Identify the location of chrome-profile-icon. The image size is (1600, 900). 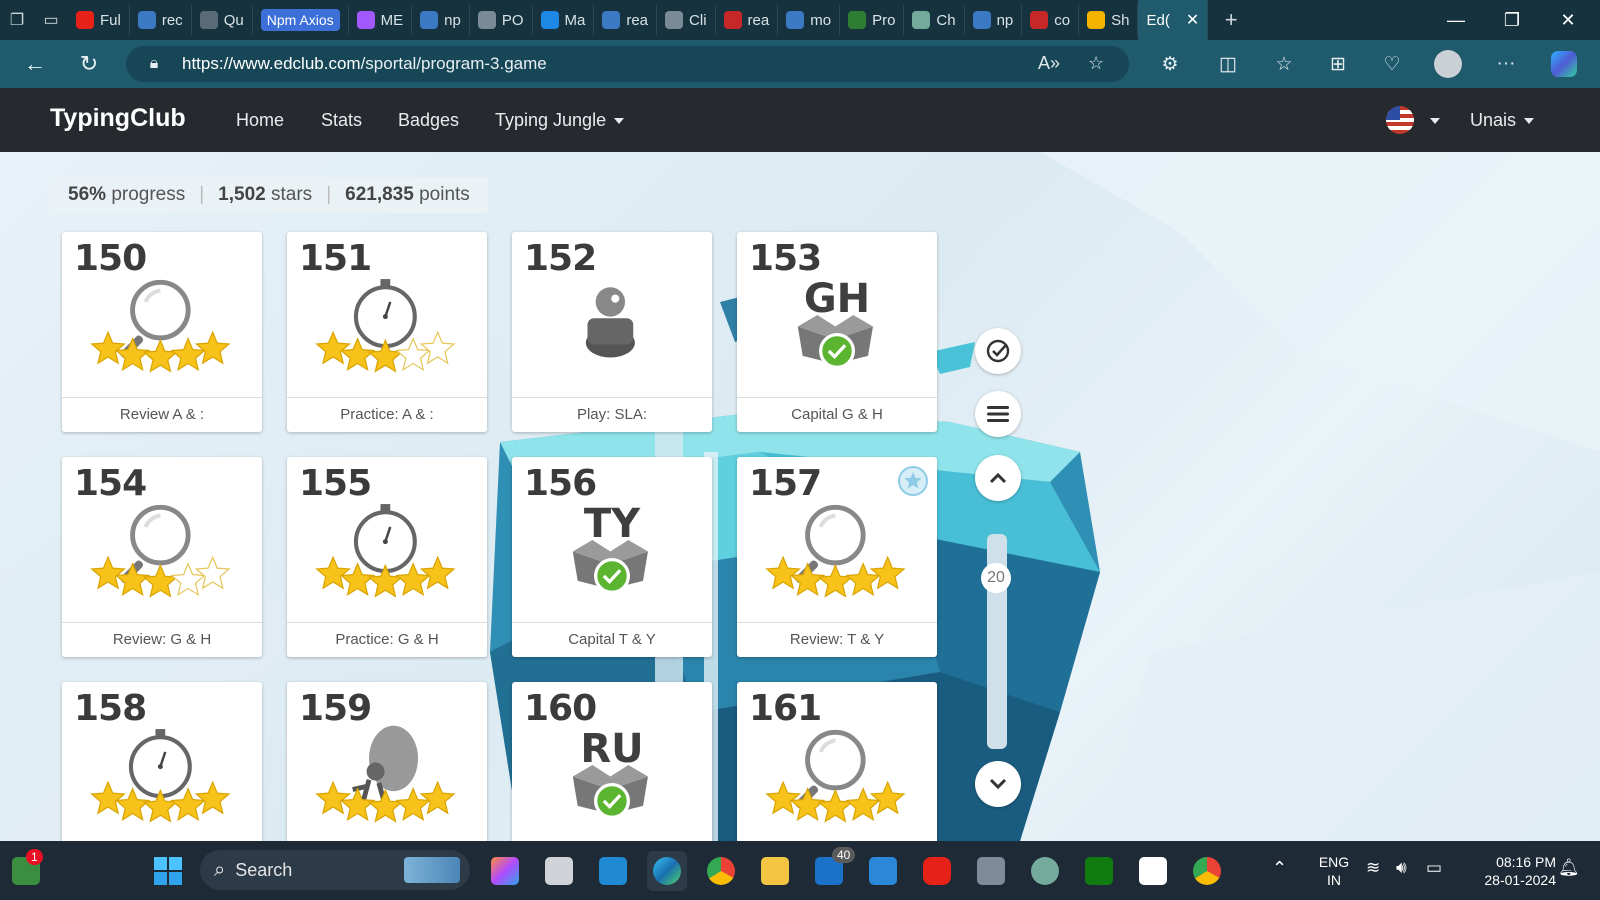
(1207, 871).